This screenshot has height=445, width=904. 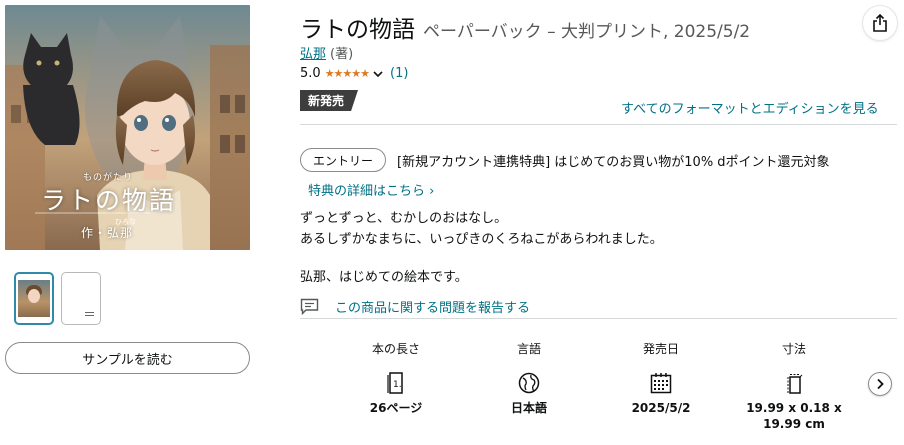 I want to click on globe-icon, so click(x=529, y=383).